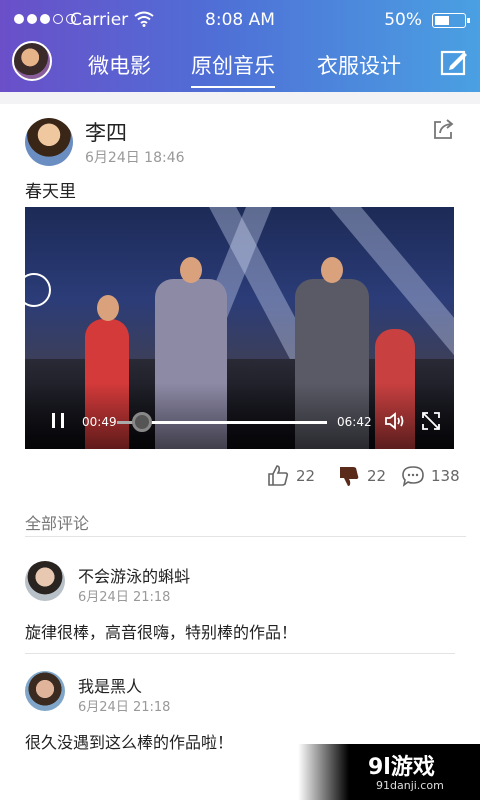  I want to click on like-count: 22, so click(306, 476).